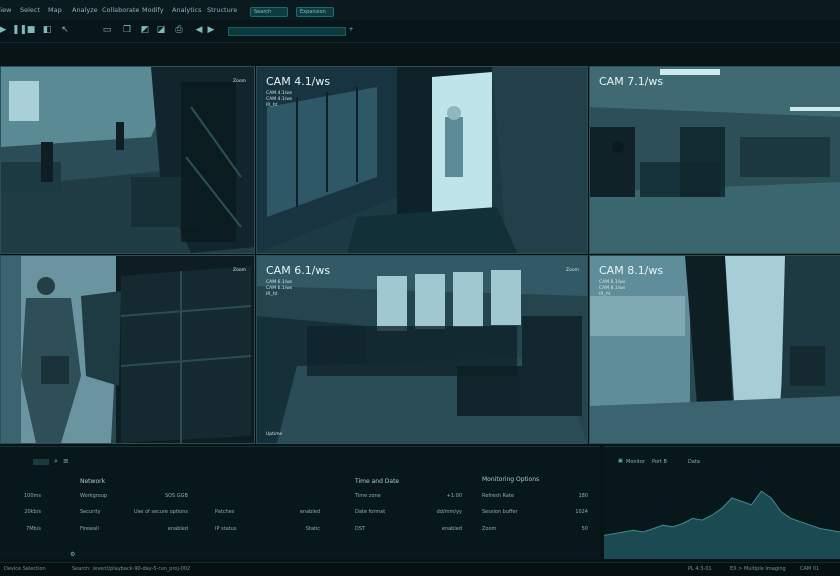 Image resolution: width=840 pixels, height=576 pixels. I want to click on graph-area, so click(722, 525).